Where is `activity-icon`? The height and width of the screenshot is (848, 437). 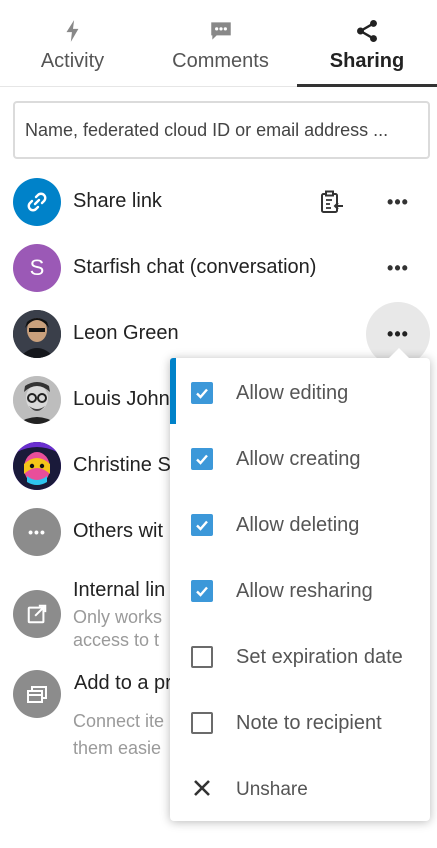 activity-icon is located at coordinates (72, 31).